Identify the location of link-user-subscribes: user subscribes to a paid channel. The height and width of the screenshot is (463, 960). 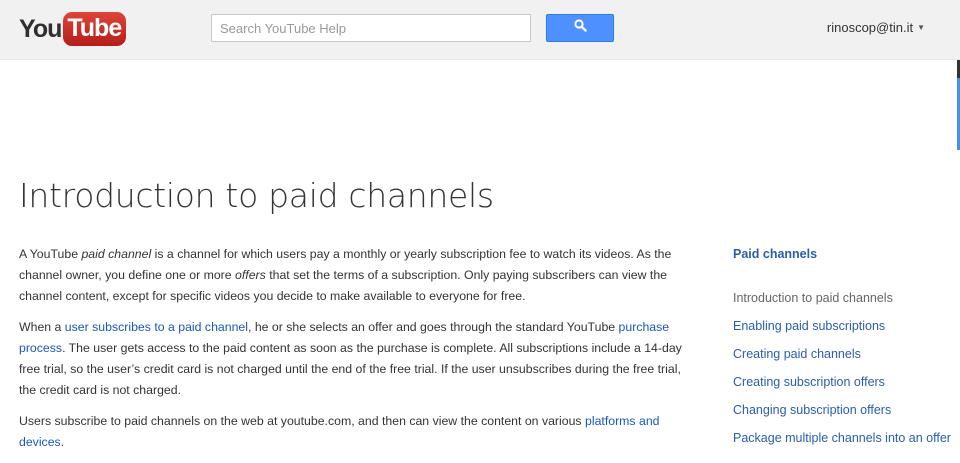
(156, 327).